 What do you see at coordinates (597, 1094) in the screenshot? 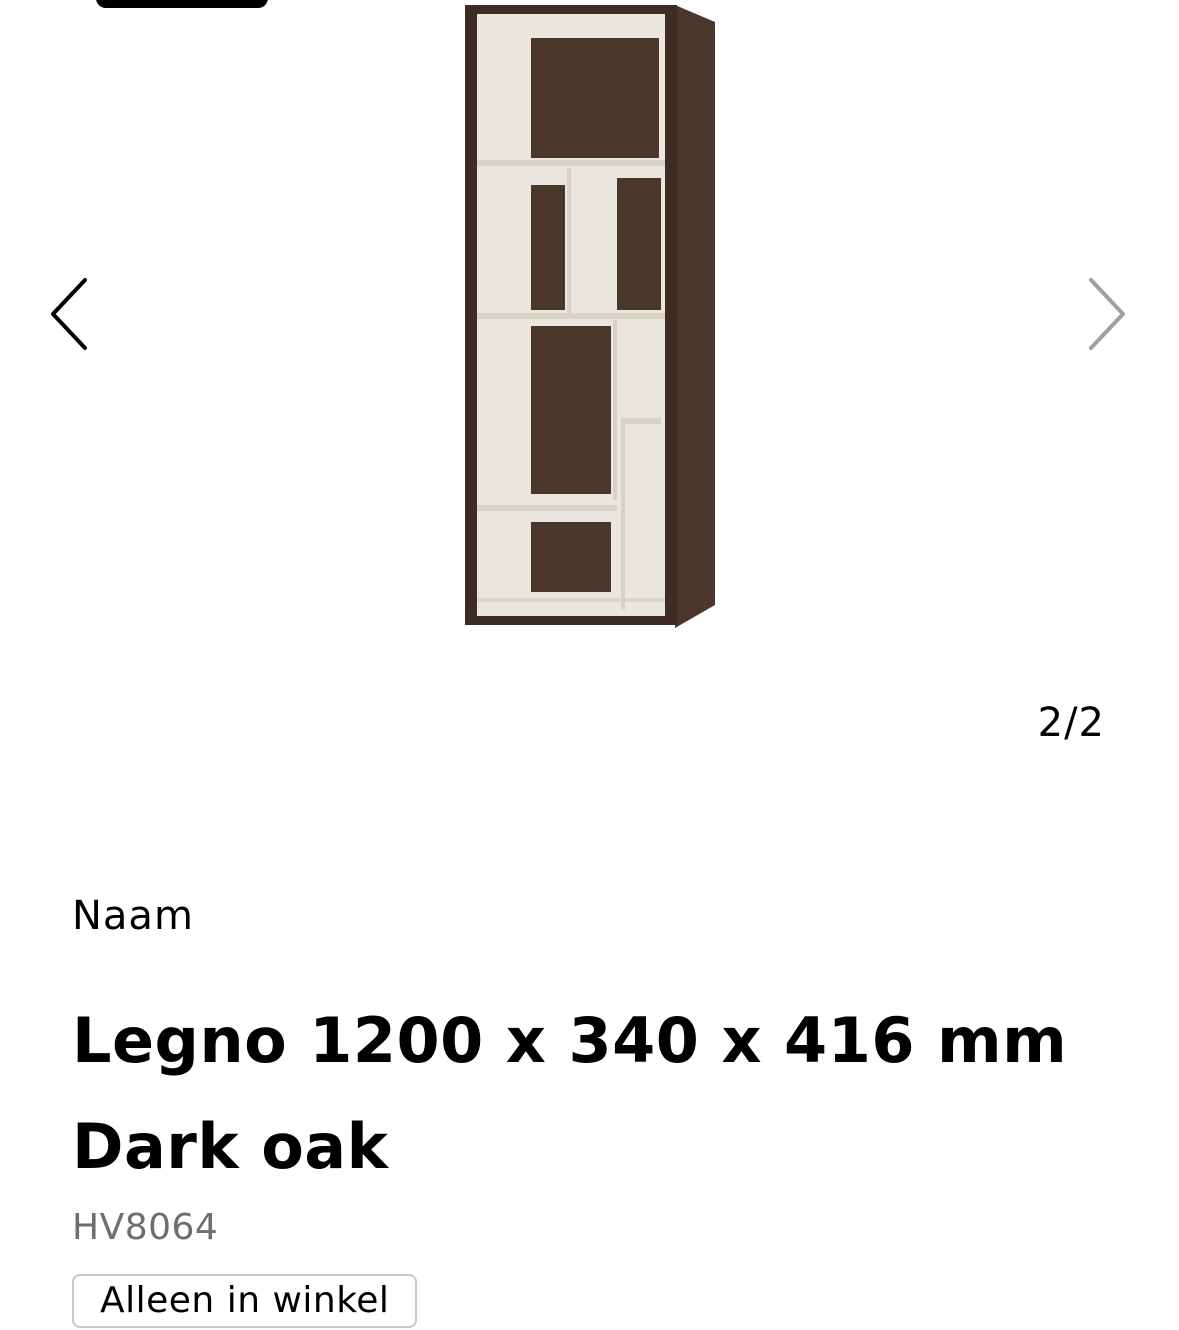
I see `product-title: Legno 1200 x 340 x 416 mm Dark oak` at bounding box center [597, 1094].